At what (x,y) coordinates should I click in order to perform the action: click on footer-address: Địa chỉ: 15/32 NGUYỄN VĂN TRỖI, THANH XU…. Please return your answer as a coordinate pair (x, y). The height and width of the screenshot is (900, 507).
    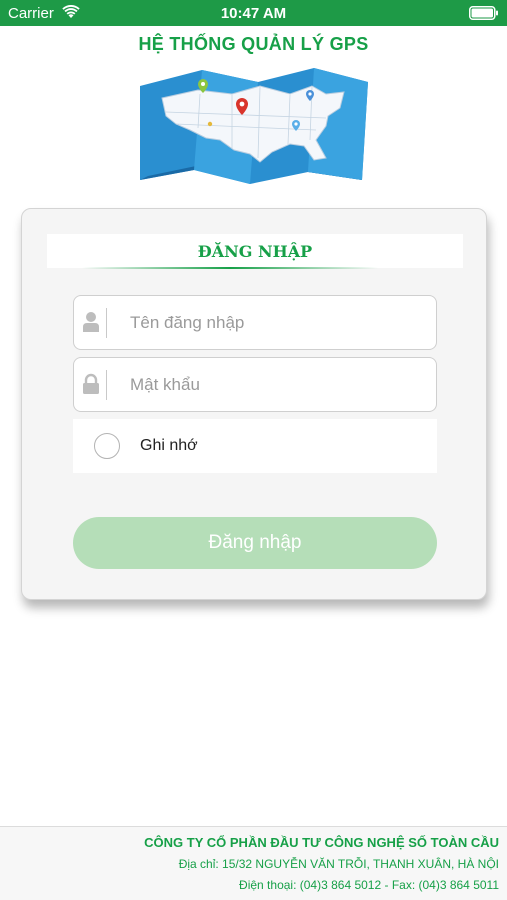
    Looking at the image, I should click on (338, 864).